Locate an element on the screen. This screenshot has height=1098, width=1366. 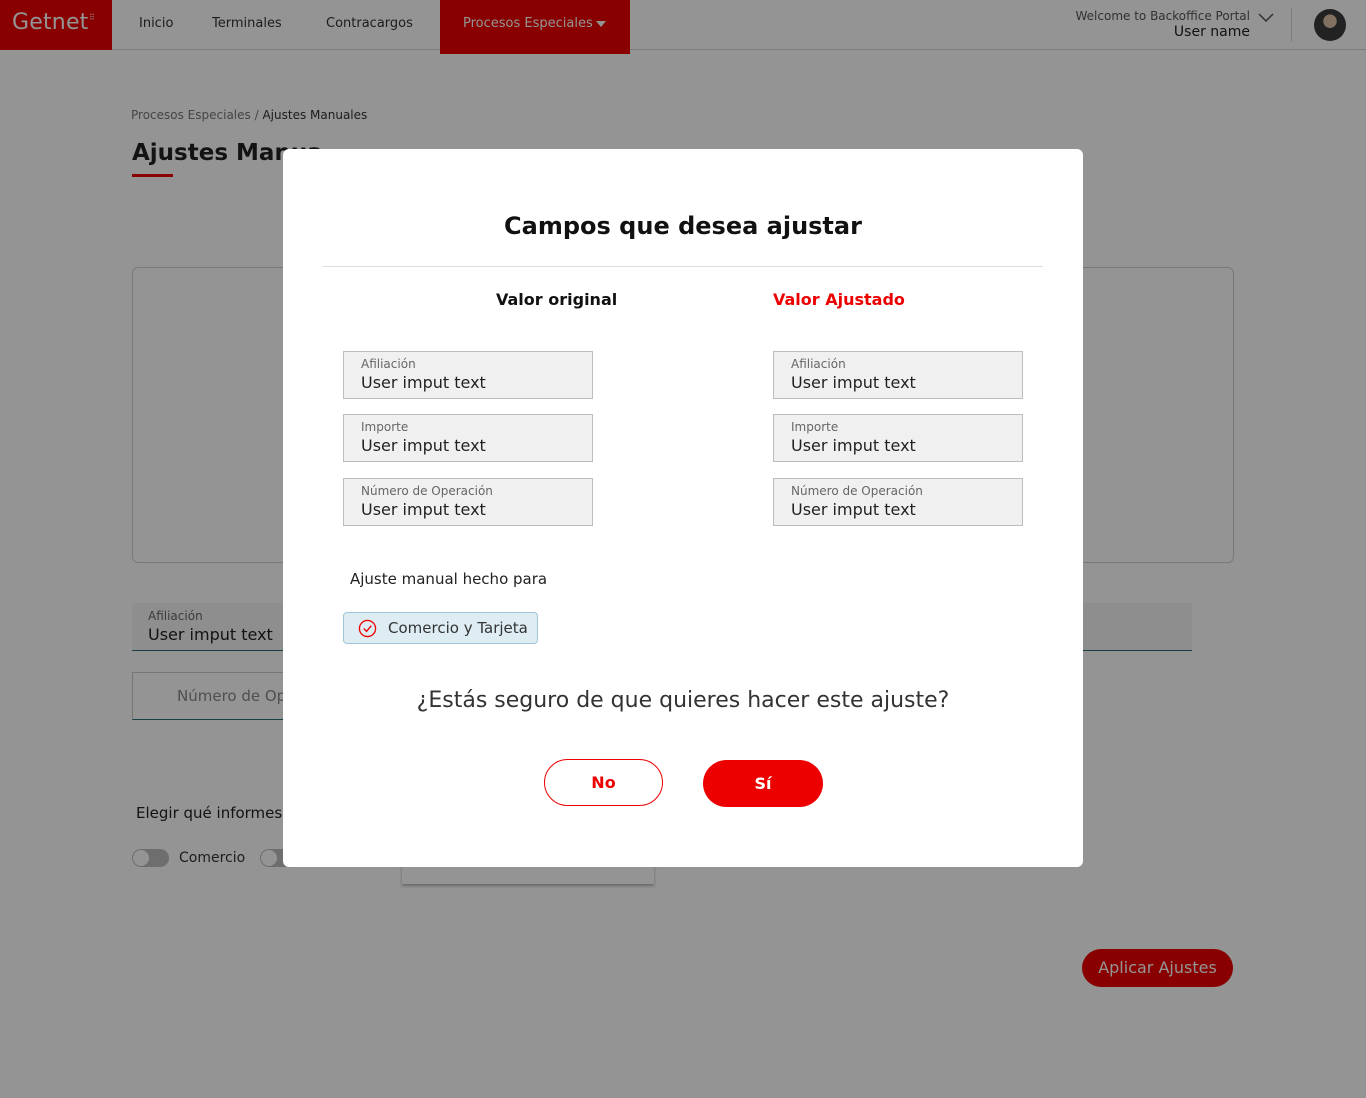
modal-divider is located at coordinates (683, 266).